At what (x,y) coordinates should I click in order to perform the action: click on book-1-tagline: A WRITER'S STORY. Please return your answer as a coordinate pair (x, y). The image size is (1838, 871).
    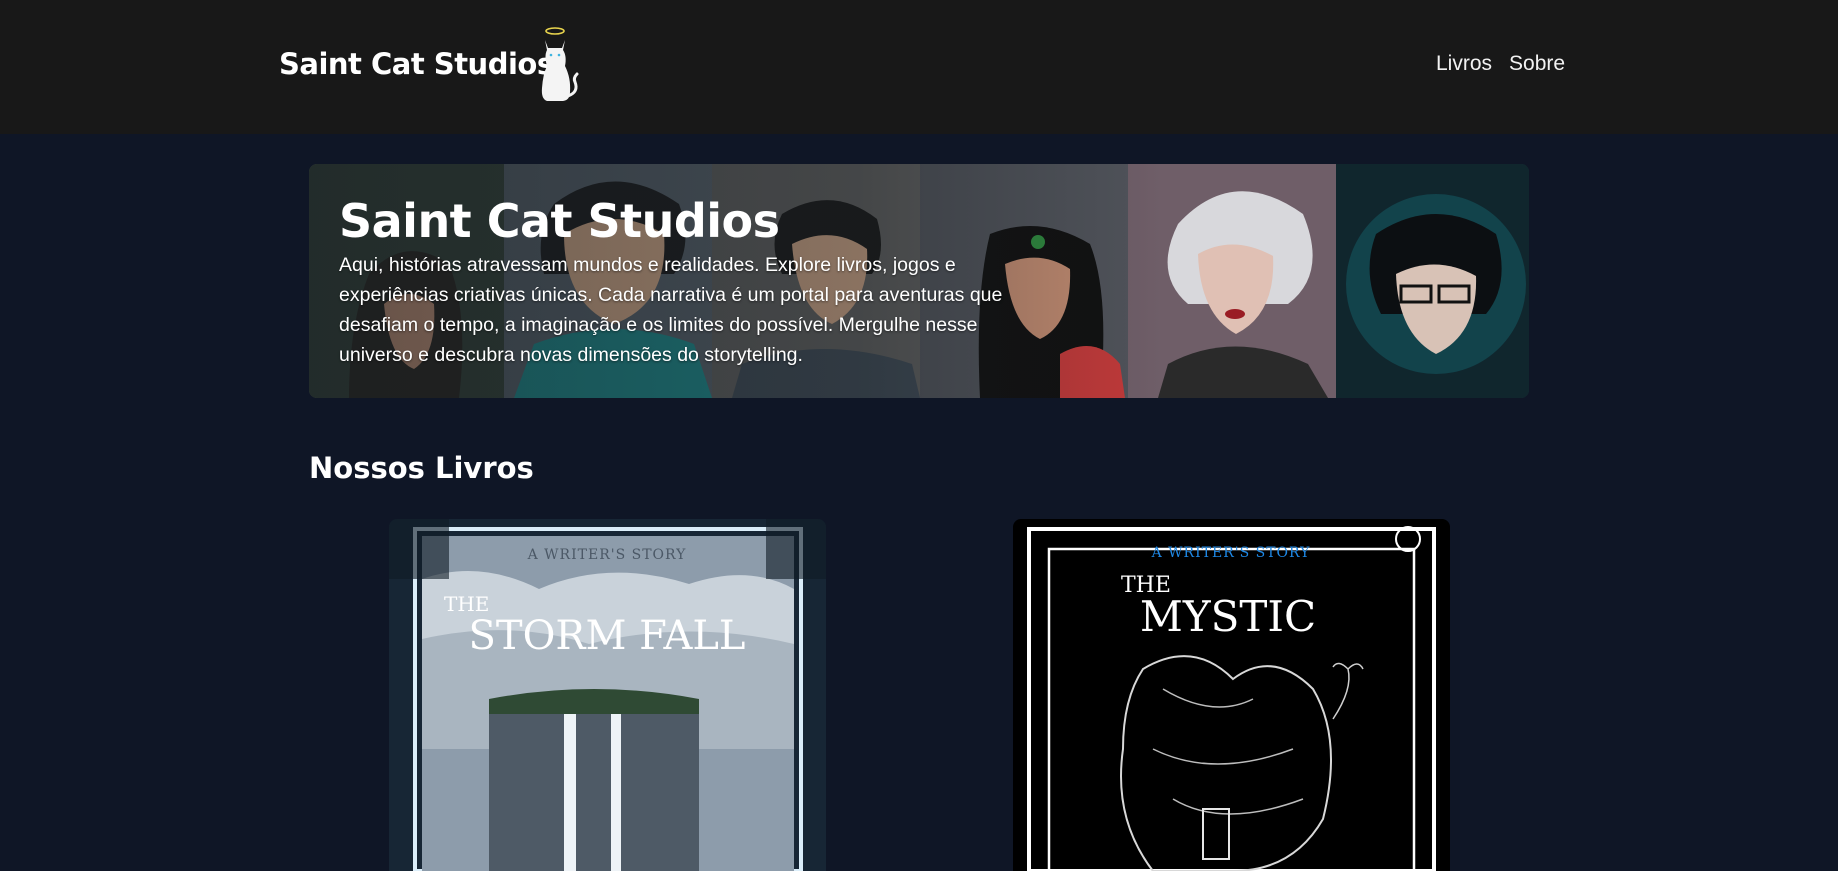
    Looking at the image, I should click on (607, 555).